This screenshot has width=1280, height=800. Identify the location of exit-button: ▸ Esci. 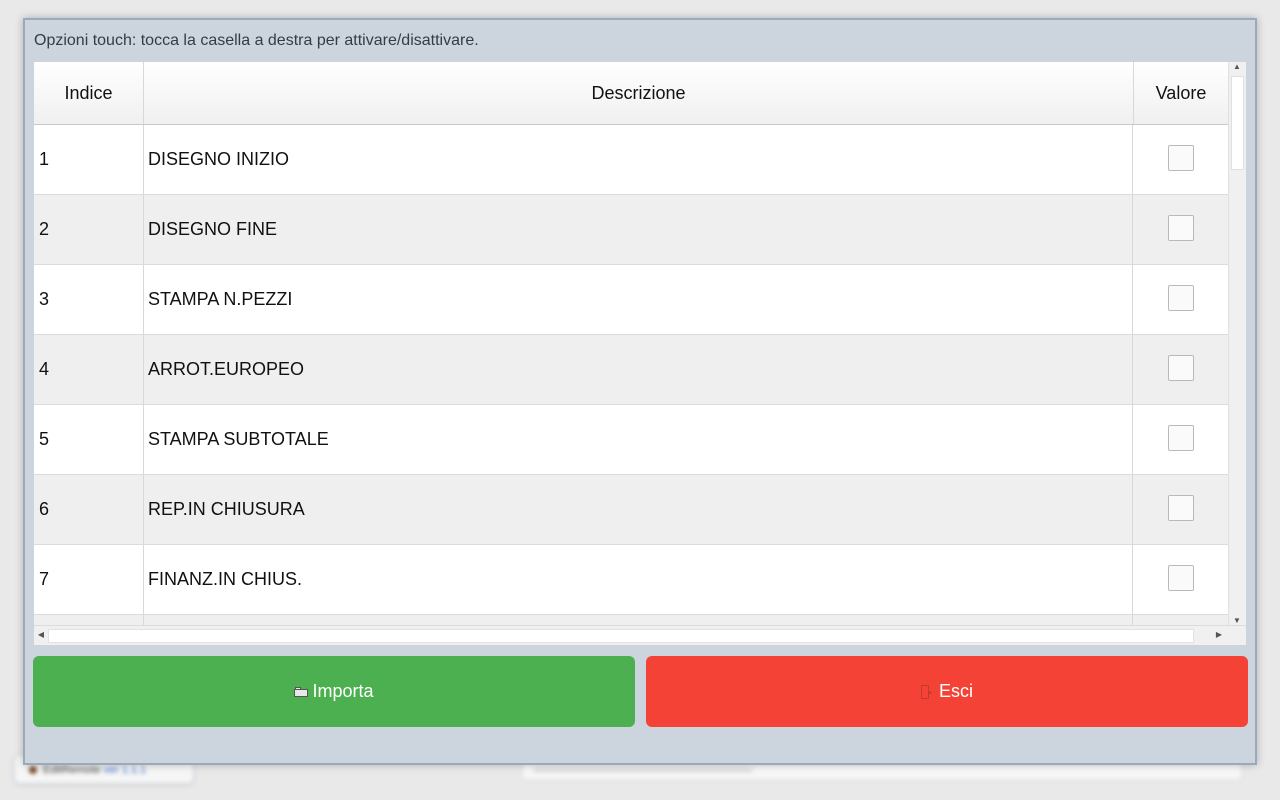
(947, 691).